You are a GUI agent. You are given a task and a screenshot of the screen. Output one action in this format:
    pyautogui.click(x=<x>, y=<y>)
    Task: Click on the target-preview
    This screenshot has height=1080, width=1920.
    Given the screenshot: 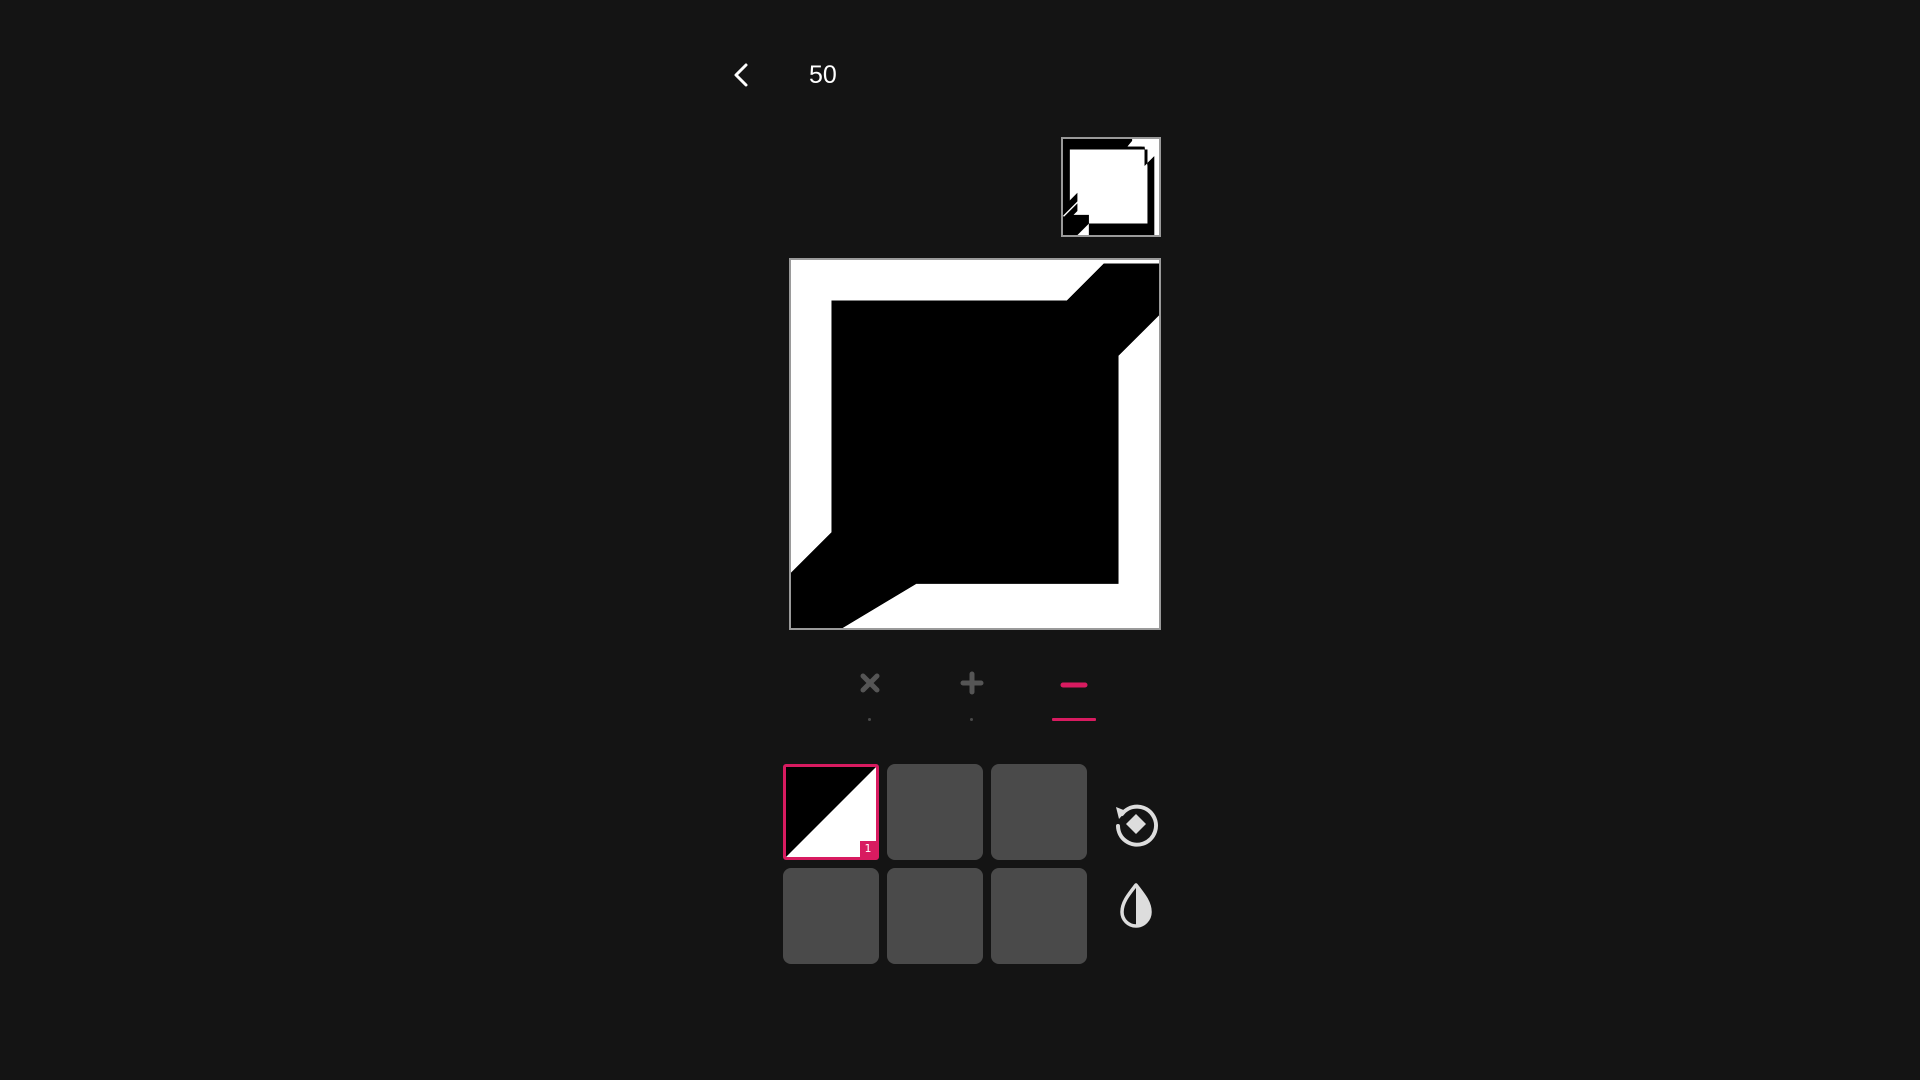 What is the action you would take?
    pyautogui.click(x=1111, y=187)
    